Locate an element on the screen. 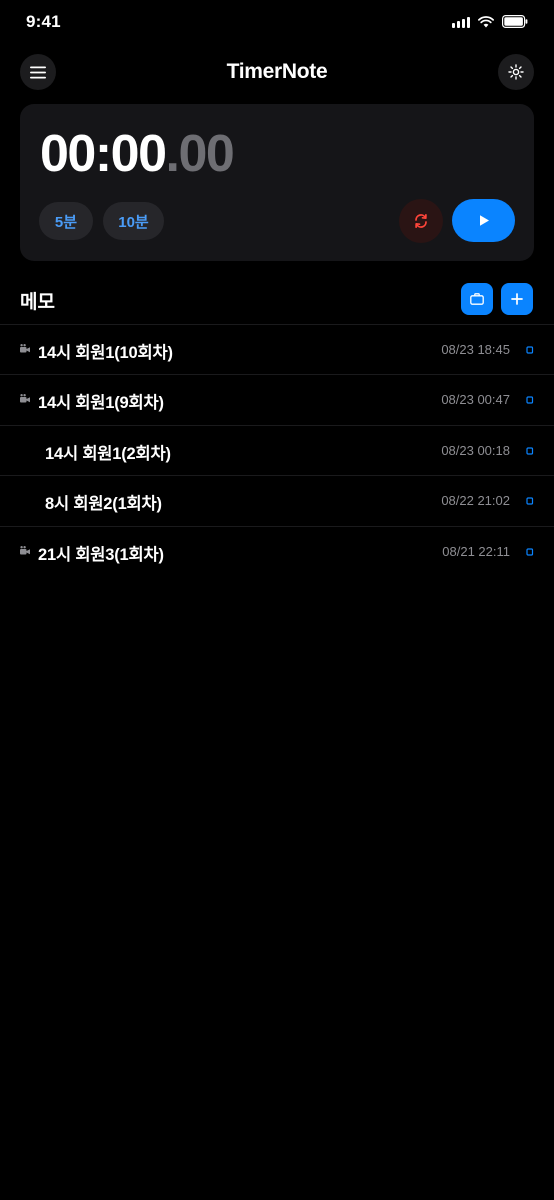 The image size is (554, 1200). timer-card: 00:00.00 5분 10분 is located at coordinates (277, 182).